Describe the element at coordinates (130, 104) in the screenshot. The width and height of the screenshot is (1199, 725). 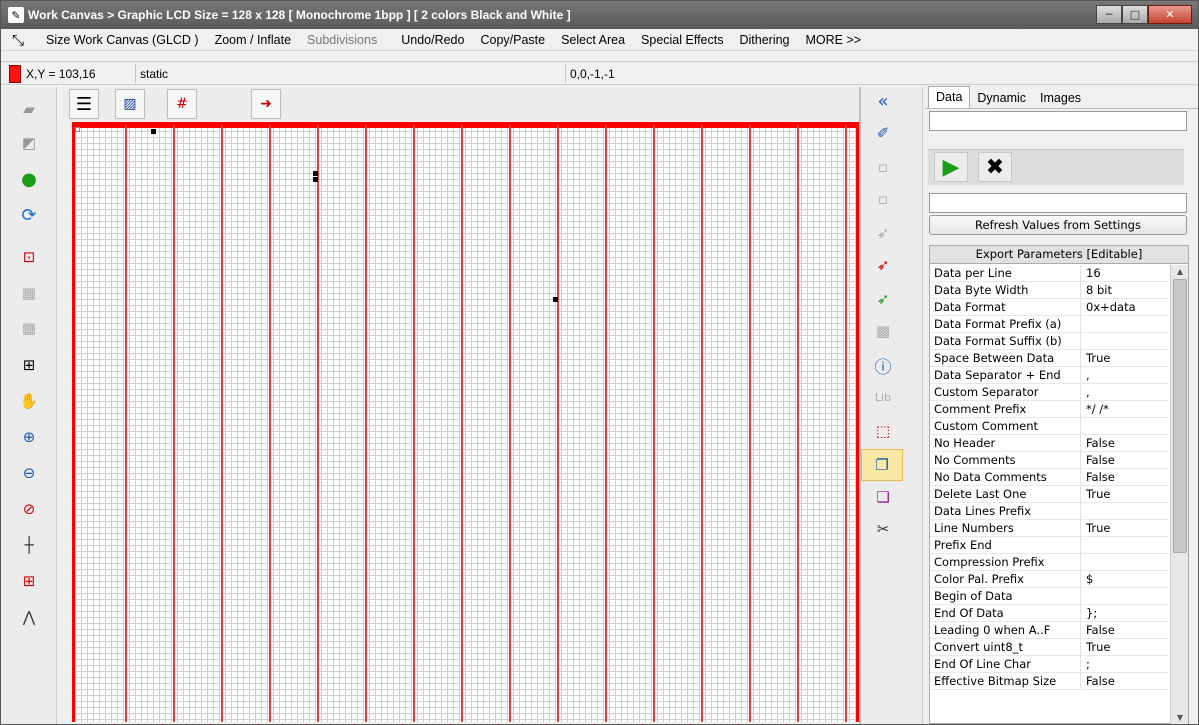
I see `clear-canvas-icon: ▨` at that location.